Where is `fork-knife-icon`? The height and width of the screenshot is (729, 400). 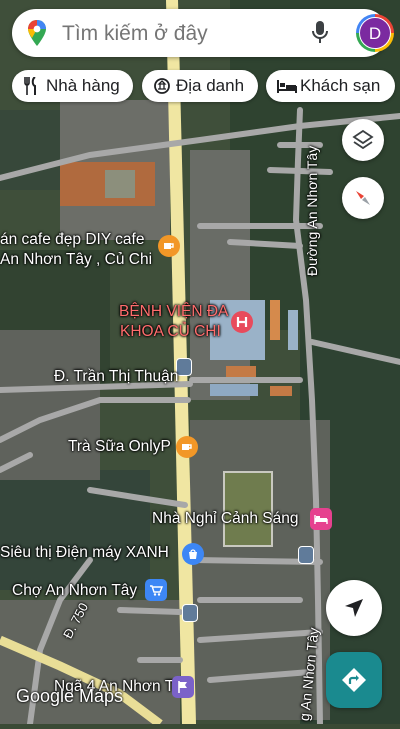 fork-knife-icon is located at coordinates (30, 86).